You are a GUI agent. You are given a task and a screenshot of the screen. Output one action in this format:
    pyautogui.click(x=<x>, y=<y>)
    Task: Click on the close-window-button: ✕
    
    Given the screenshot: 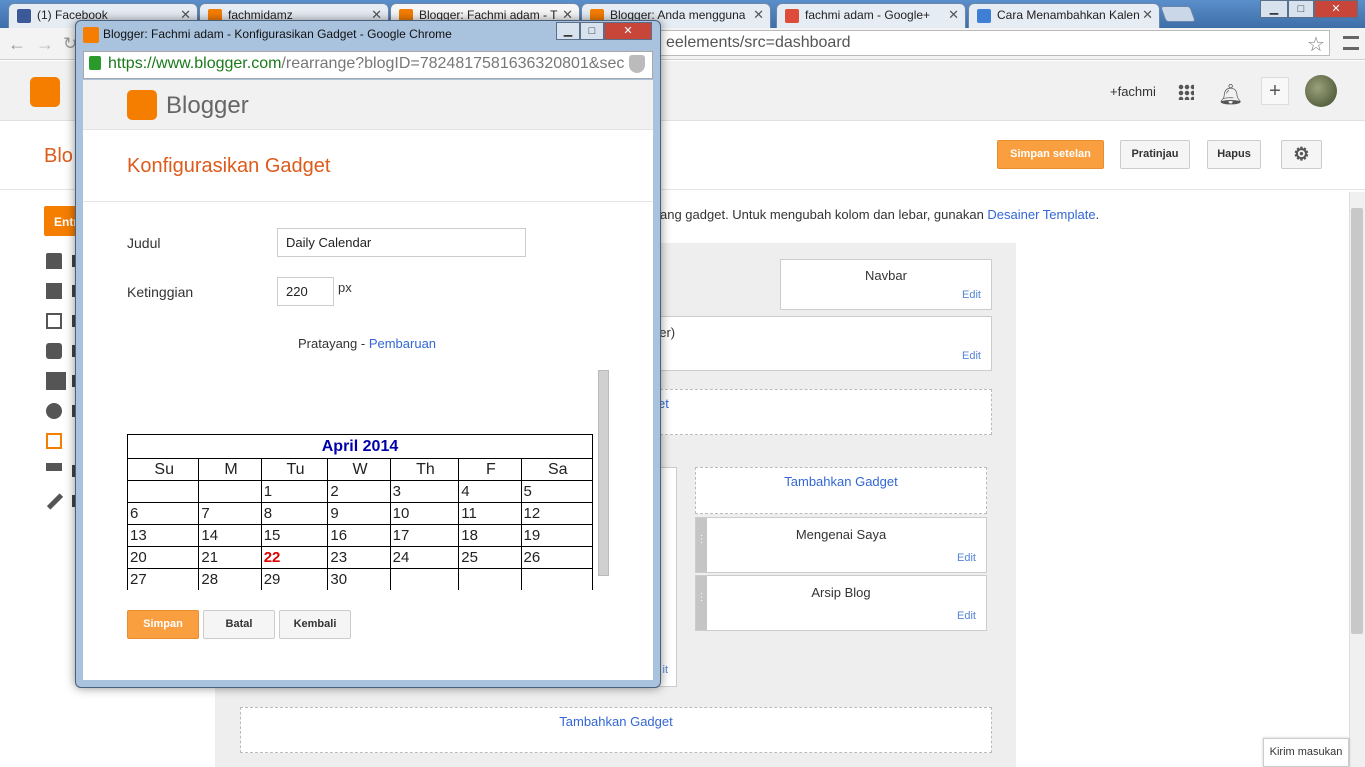 What is the action you would take?
    pyautogui.click(x=1336, y=9)
    